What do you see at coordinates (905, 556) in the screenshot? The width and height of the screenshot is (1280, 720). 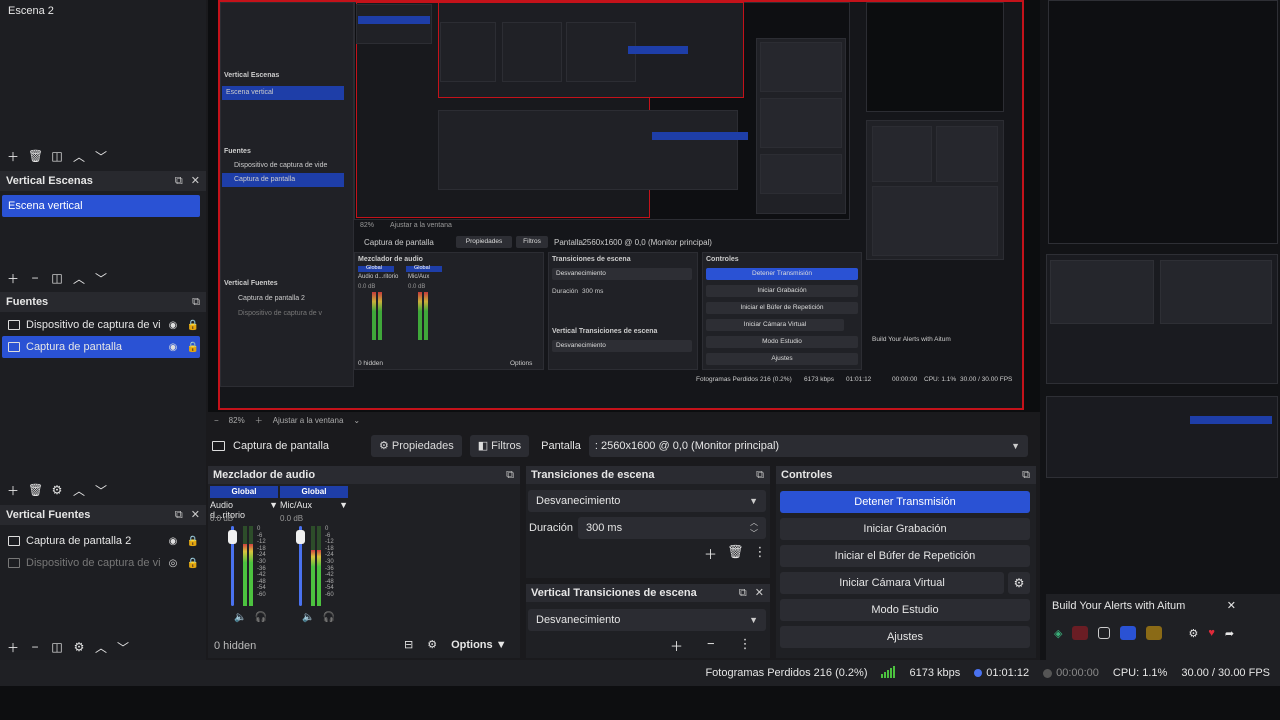 I see `start-replay-buffer-button: Iniciar el Búfer de Repetición` at bounding box center [905, 556].